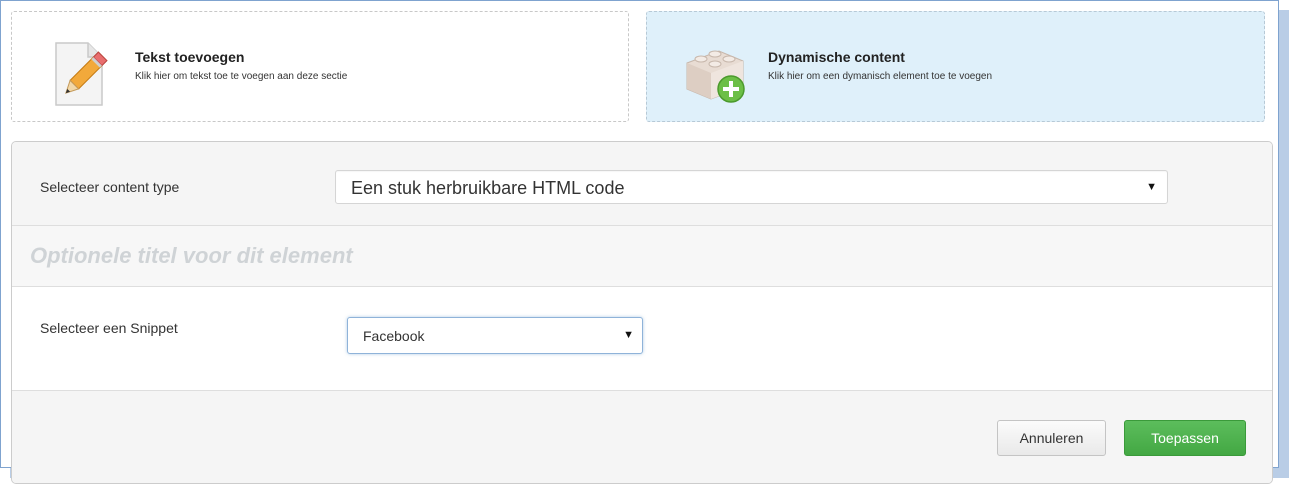  I want to click on element-title-input, so click(642, 256).